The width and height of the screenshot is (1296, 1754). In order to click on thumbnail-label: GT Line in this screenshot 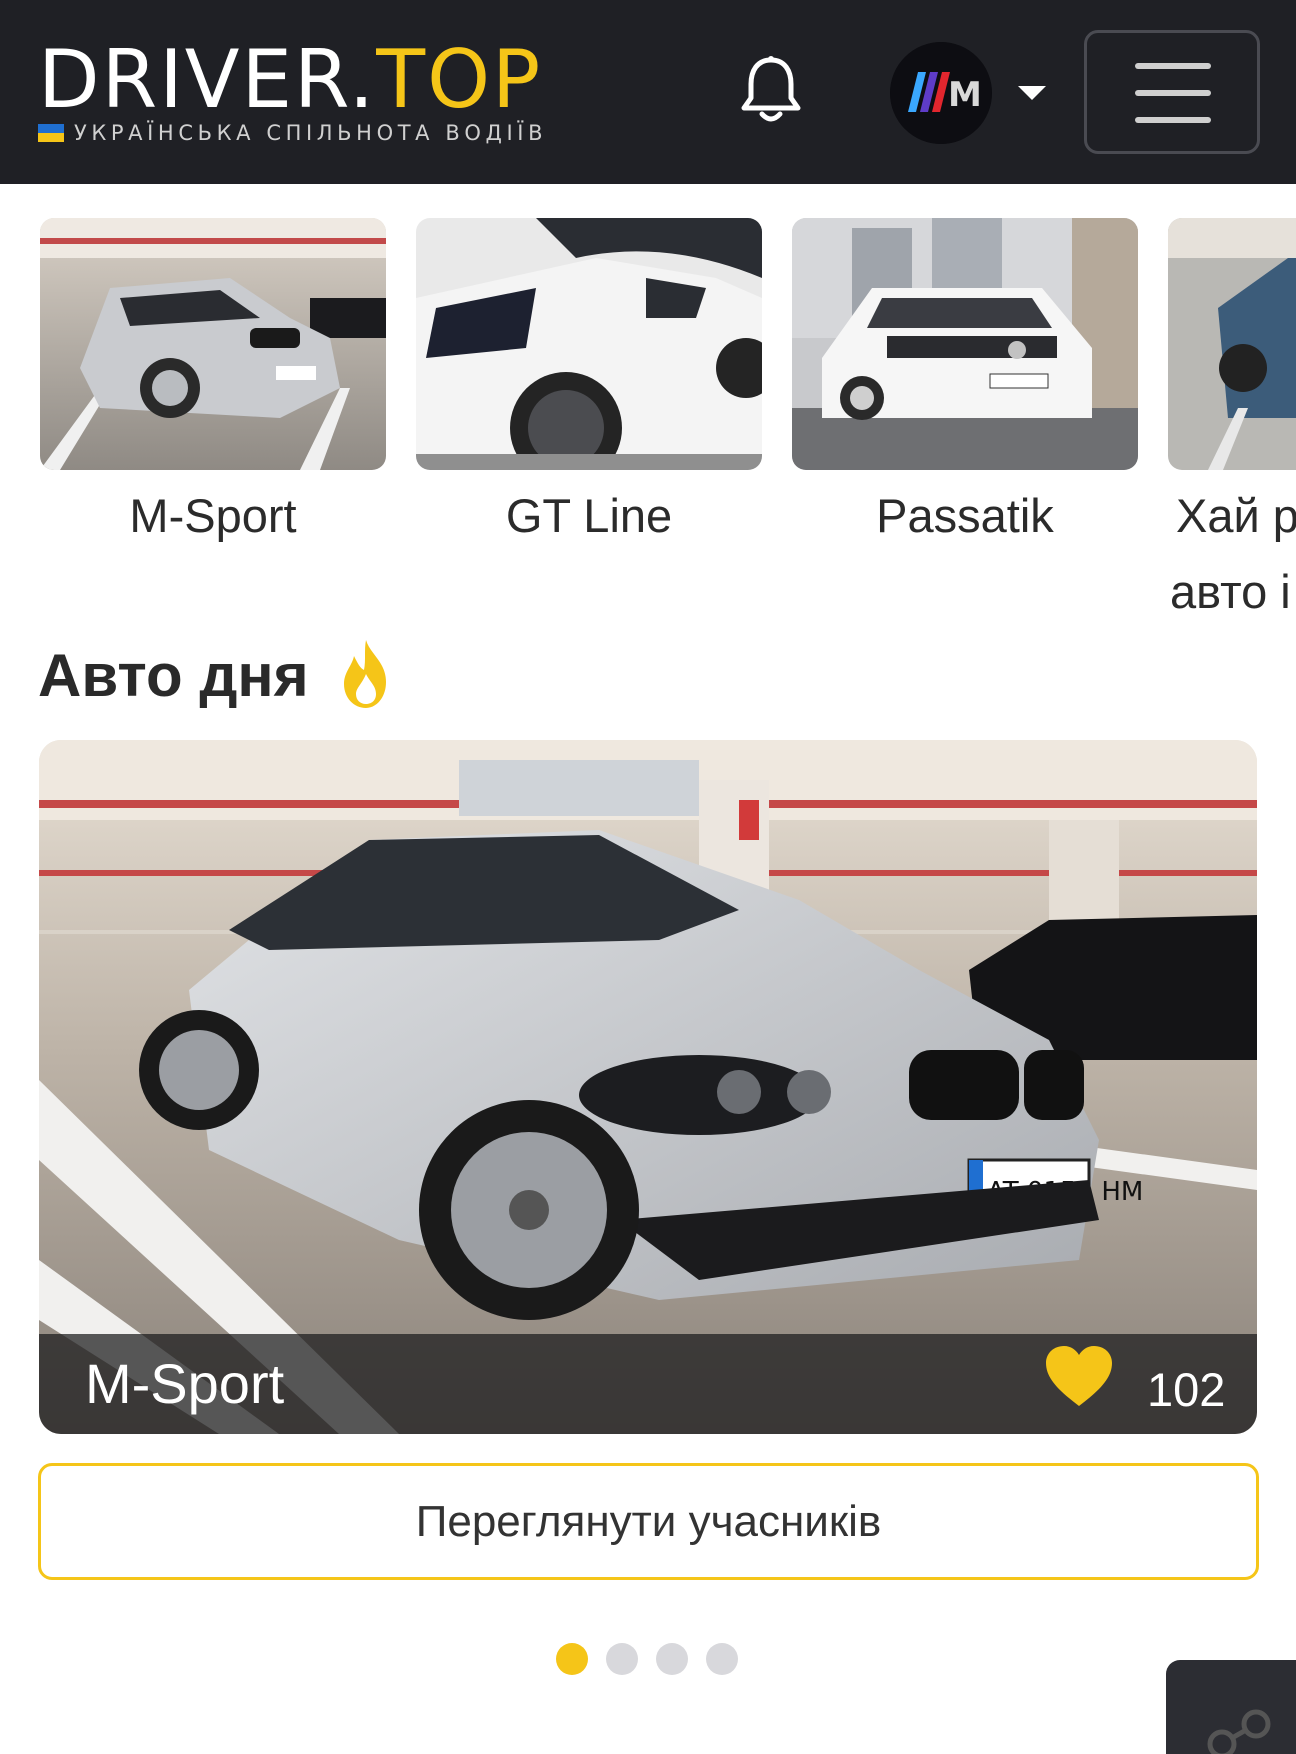, I will do `click(589, 516)`.